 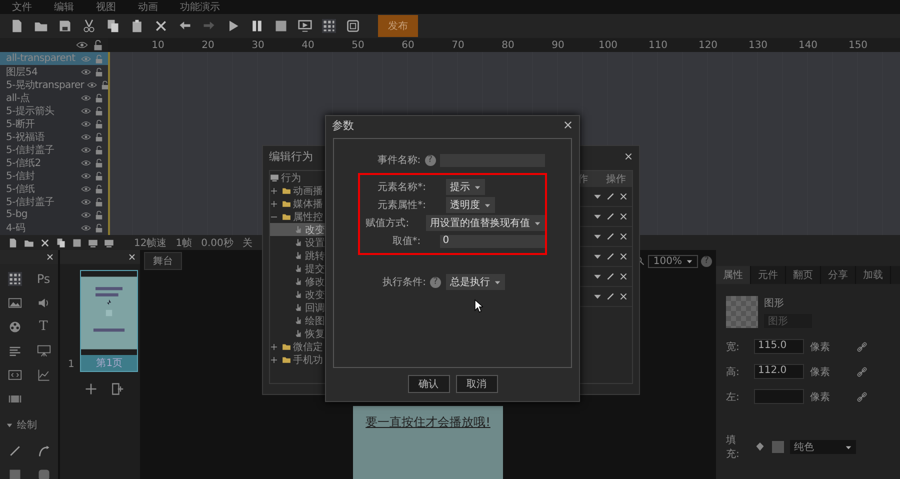 What do you see at coordinates (673, 261) in the screenshot?
I see `zoom-dropdown: 100%` at bounding box center [673, 261].